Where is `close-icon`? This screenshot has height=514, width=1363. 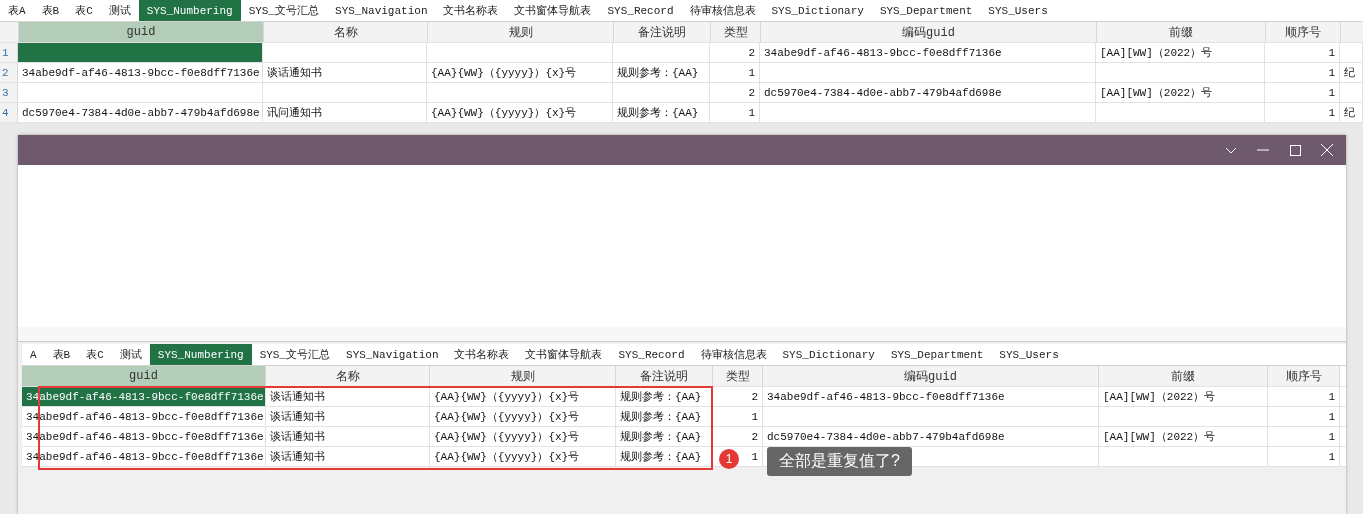 close-icon is located at coordinates (1327, 150).